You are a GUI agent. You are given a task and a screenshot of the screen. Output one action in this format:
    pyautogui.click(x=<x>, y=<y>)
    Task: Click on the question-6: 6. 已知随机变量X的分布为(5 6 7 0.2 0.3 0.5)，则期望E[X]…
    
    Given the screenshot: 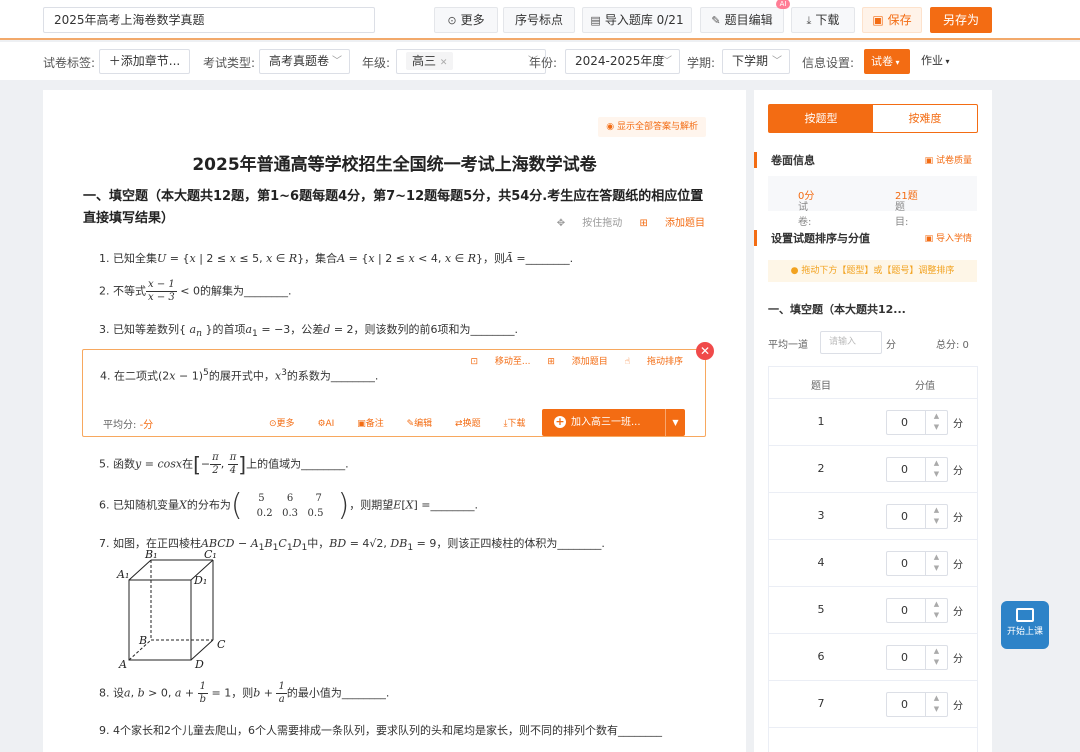 What is the action you would take?
    pyautogui.click(x=288, y=505)
    